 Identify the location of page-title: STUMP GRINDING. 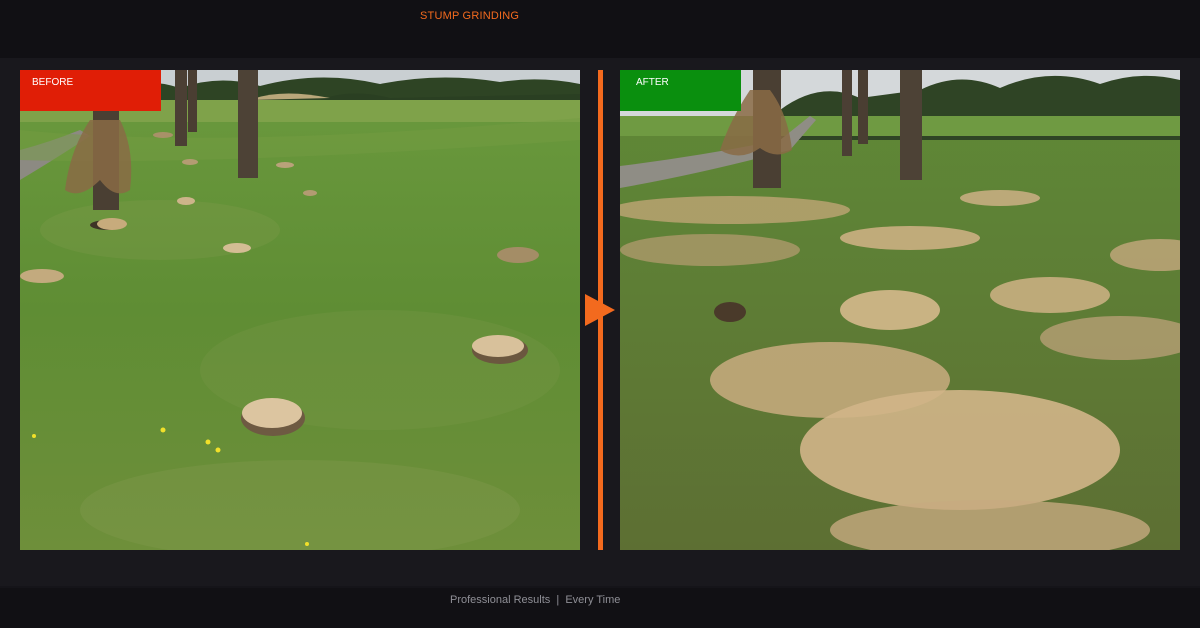
(470, 16).